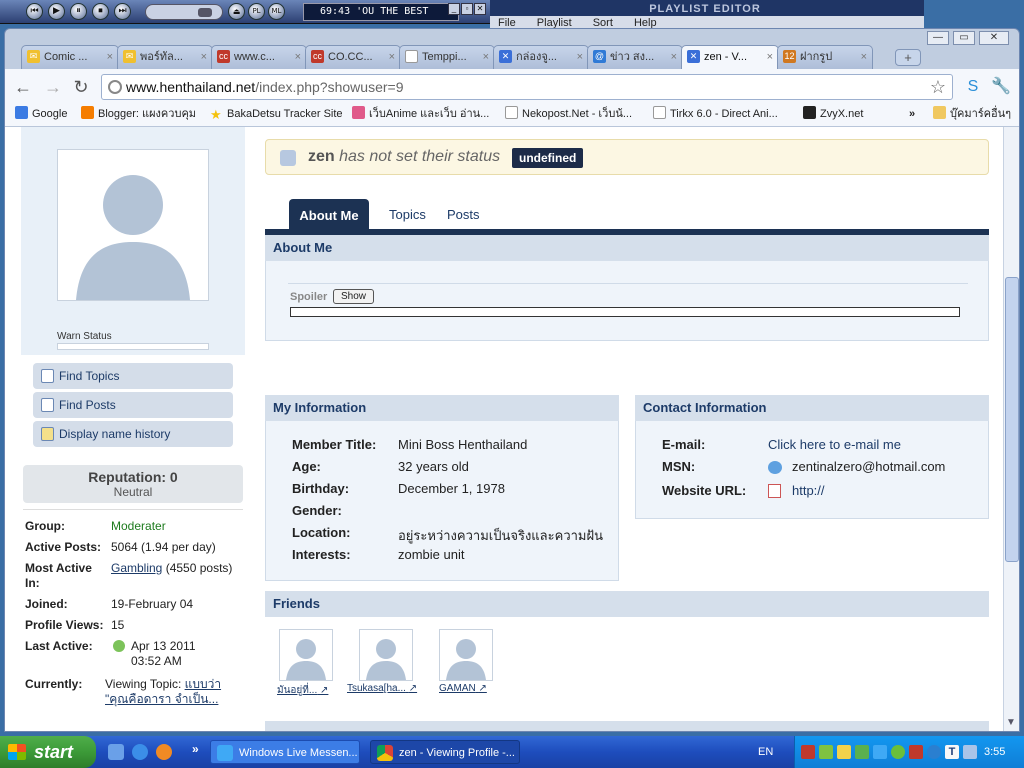 The width and height of the screenshot is (1024, 768). What do you see at coordinates (973, 87) in the screenshot?
I see `skype-extension-icon: S` at bounding box center [973, 87].